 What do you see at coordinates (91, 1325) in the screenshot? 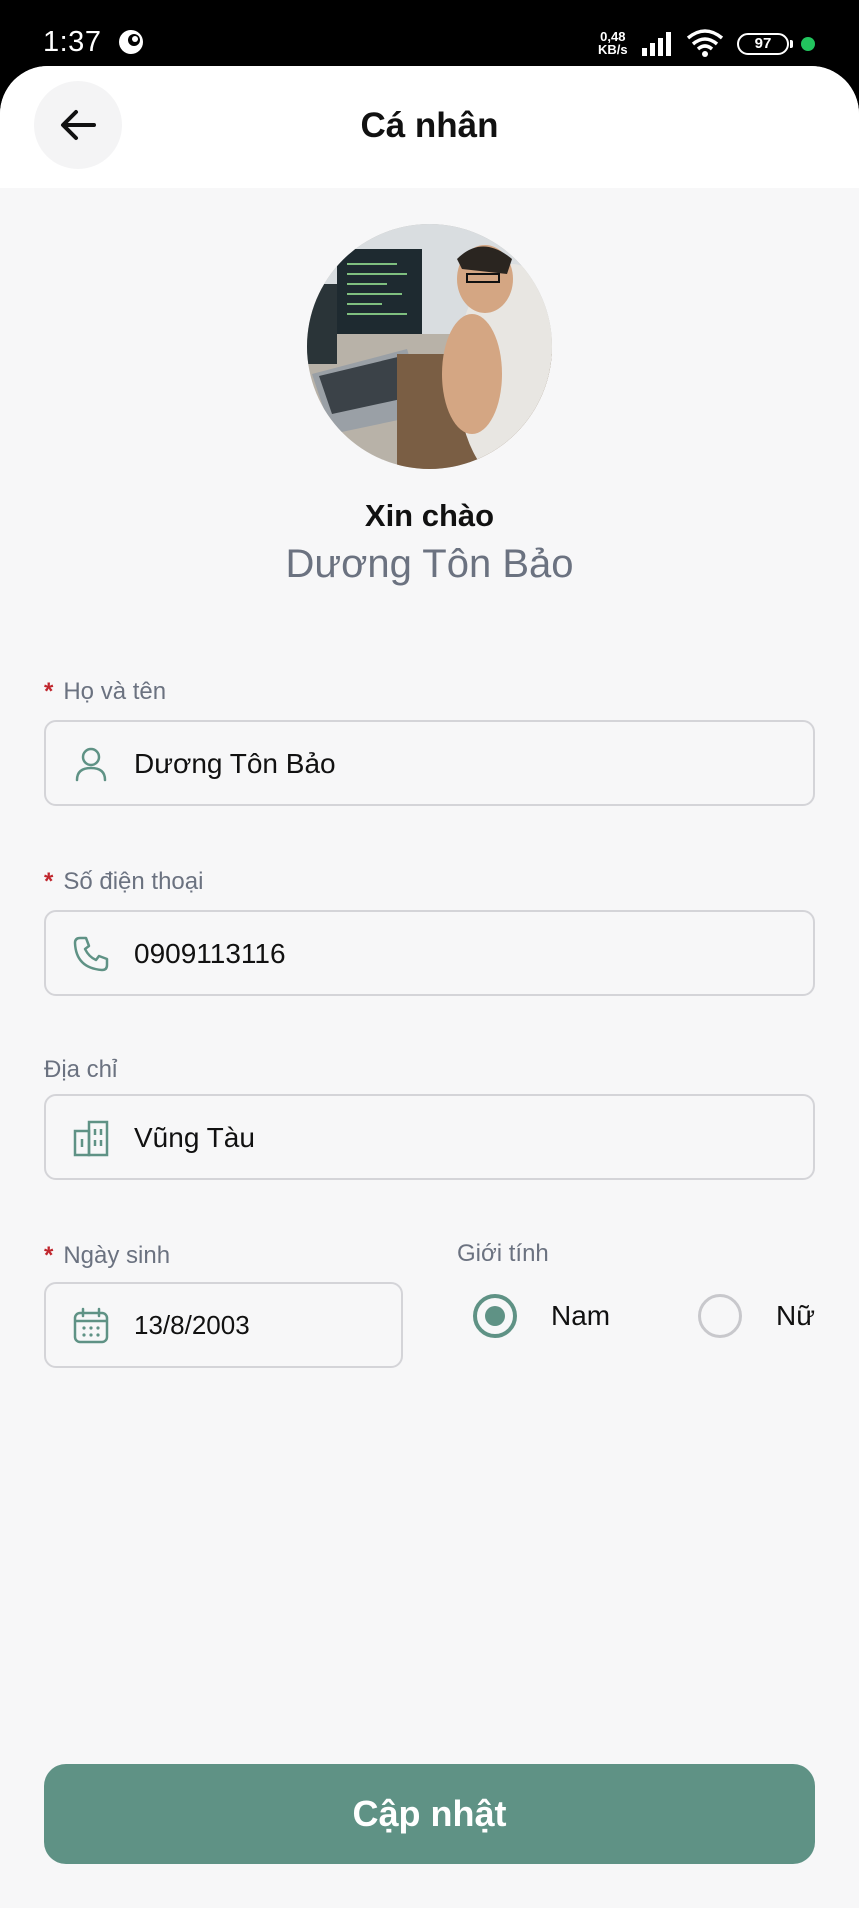
I see `calendar-icon` at bounding box center [91, 1325].